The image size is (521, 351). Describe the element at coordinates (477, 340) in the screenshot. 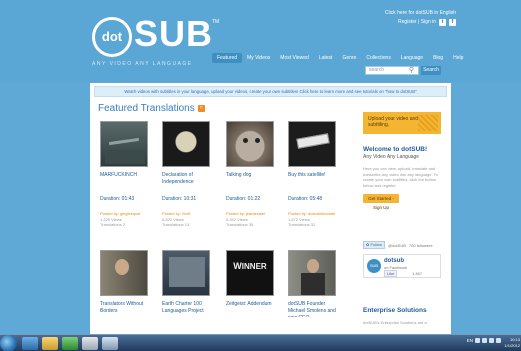

I see `network-icon` at that location.